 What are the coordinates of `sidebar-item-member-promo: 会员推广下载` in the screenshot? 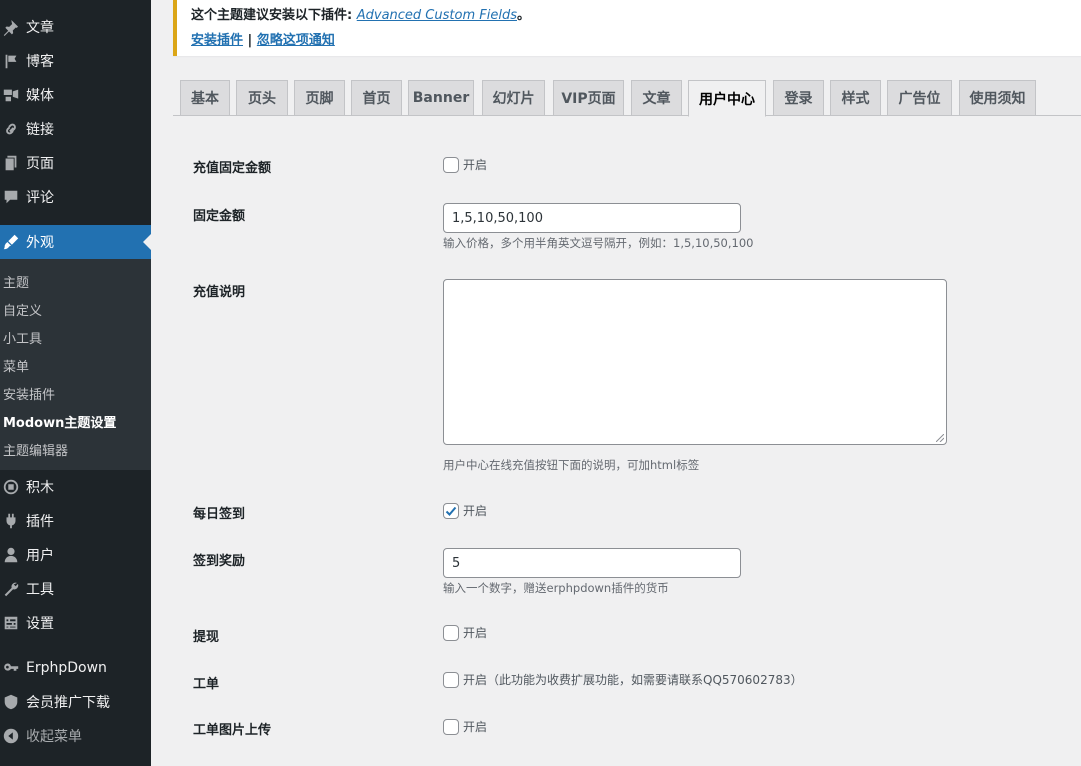 It's located at (75, 702).